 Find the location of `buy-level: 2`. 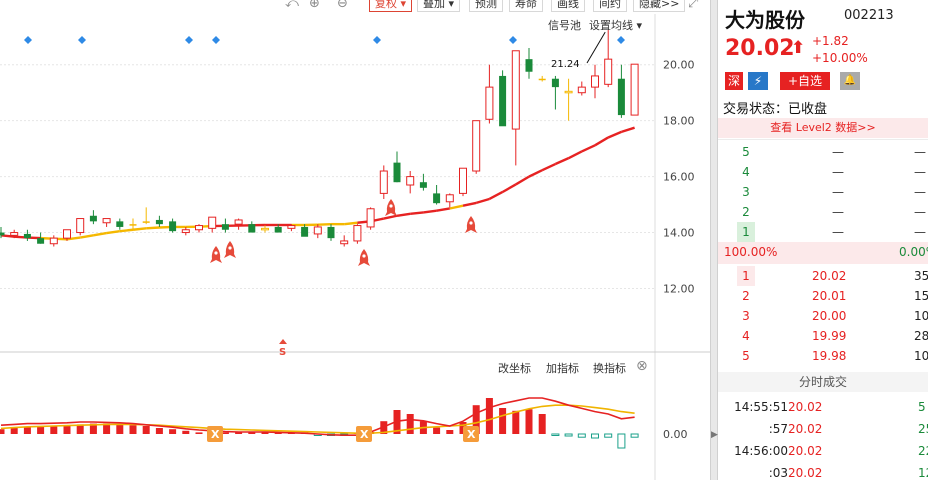

buy-level: 2 is located at coordinates (746, 296).